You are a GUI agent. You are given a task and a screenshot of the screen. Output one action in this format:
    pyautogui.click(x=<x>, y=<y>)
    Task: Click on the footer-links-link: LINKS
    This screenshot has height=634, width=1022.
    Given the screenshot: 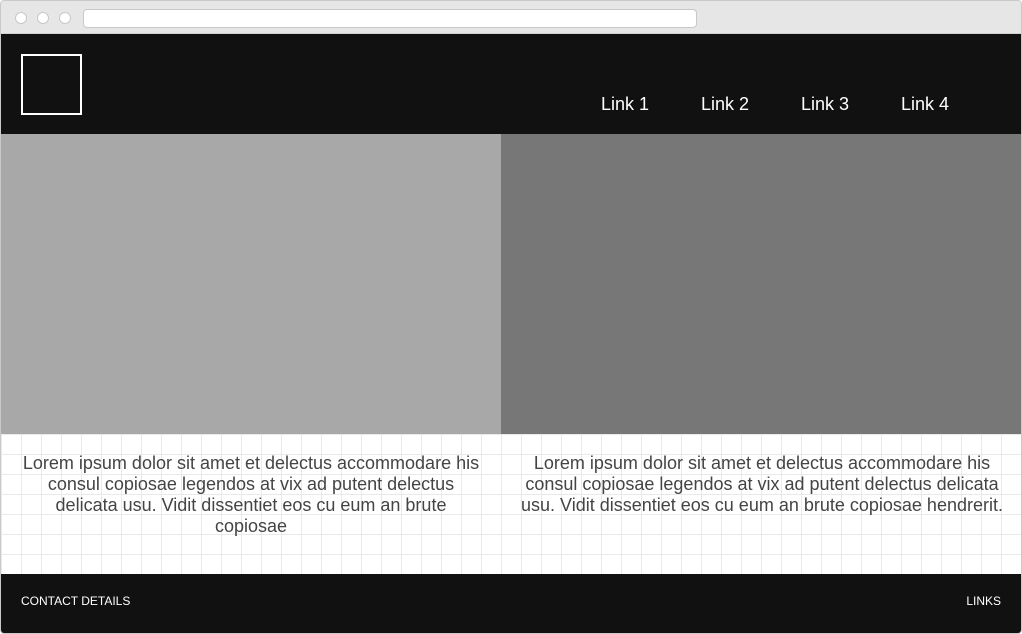 What is the action you would take?
    pyautogui.click(x=983, y=601)
    